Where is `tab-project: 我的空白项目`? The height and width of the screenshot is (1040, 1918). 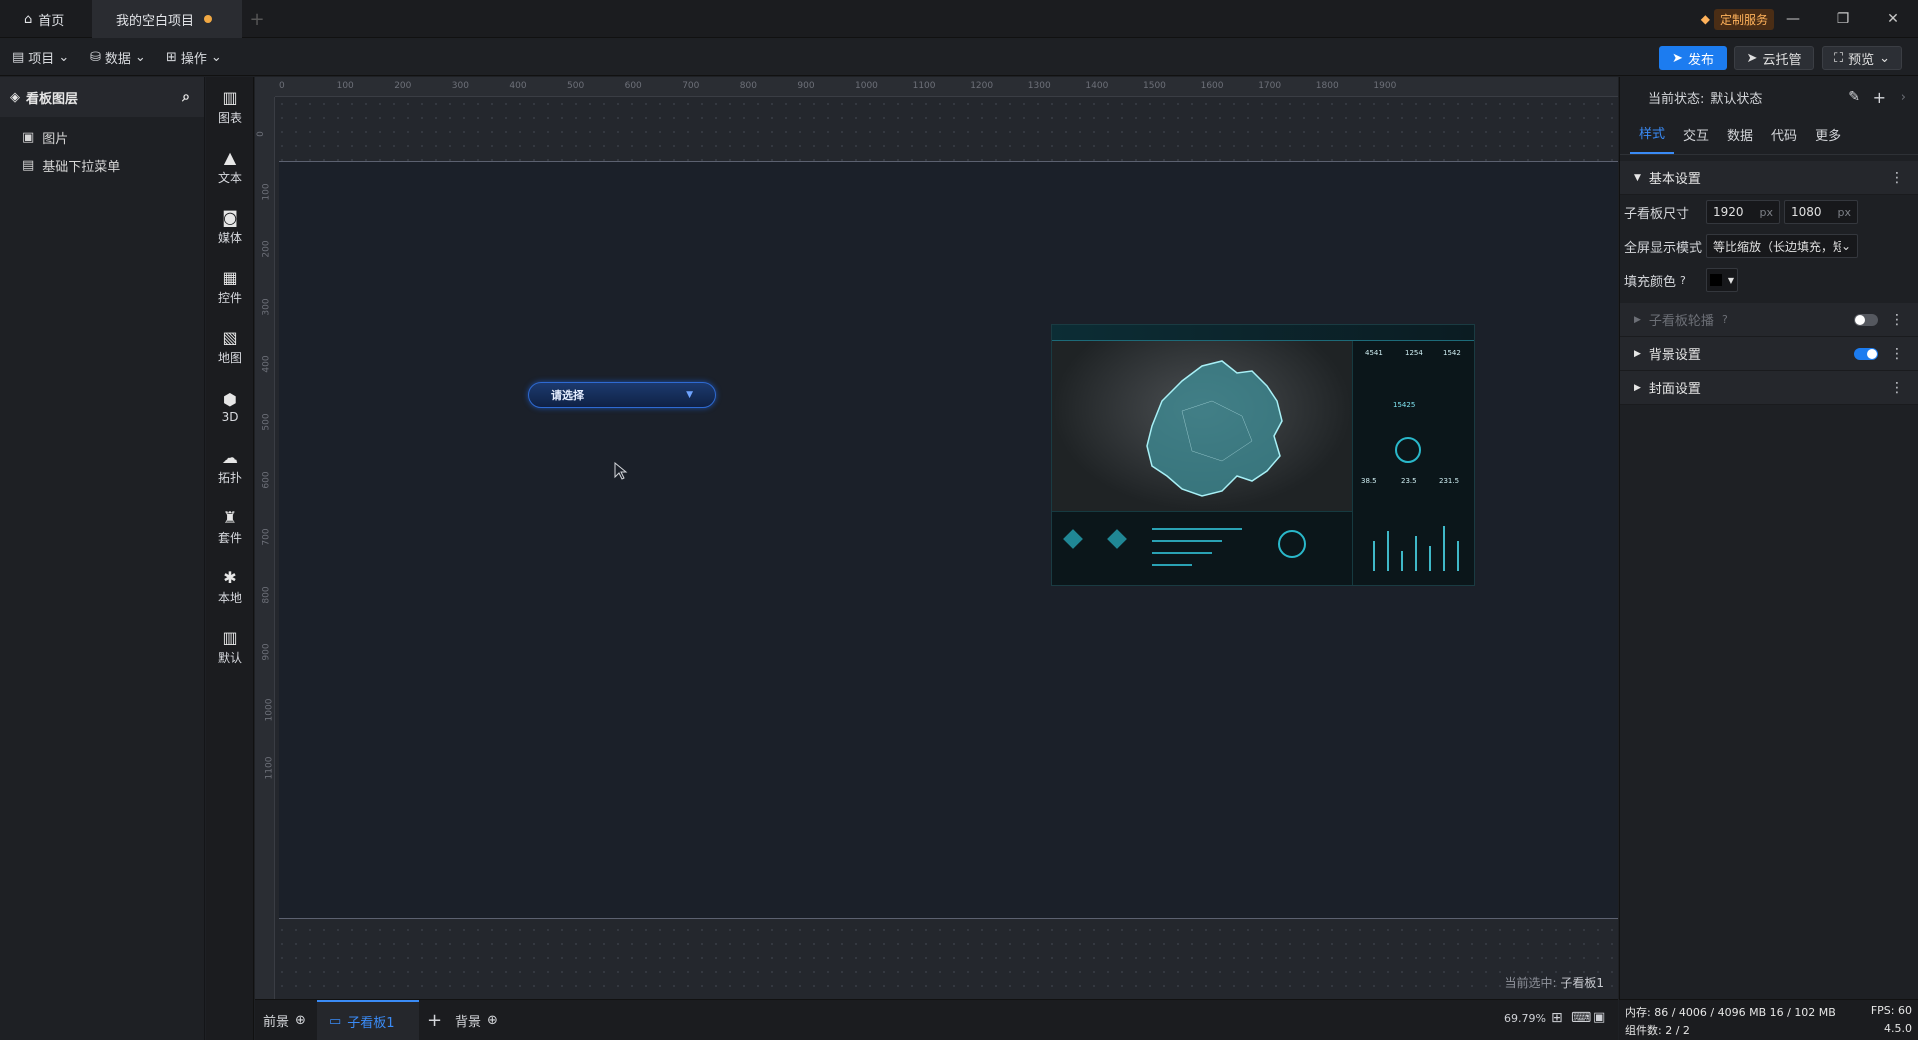 tab-project: 我的空白项目 is located at coordinates (167, 19).